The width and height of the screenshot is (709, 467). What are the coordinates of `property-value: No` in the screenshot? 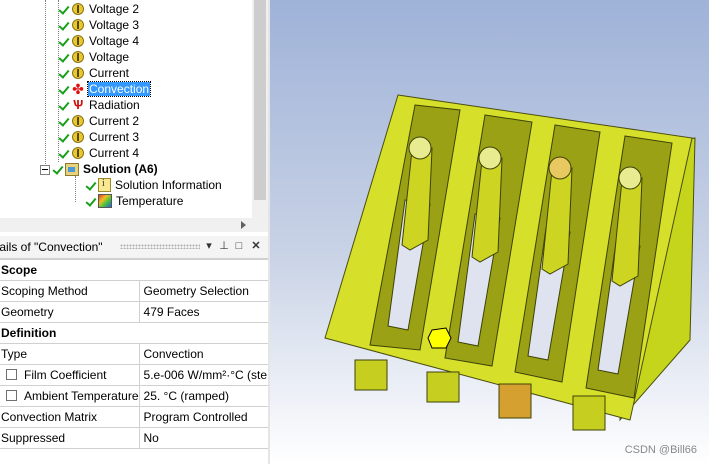 It's located at (208, 438).